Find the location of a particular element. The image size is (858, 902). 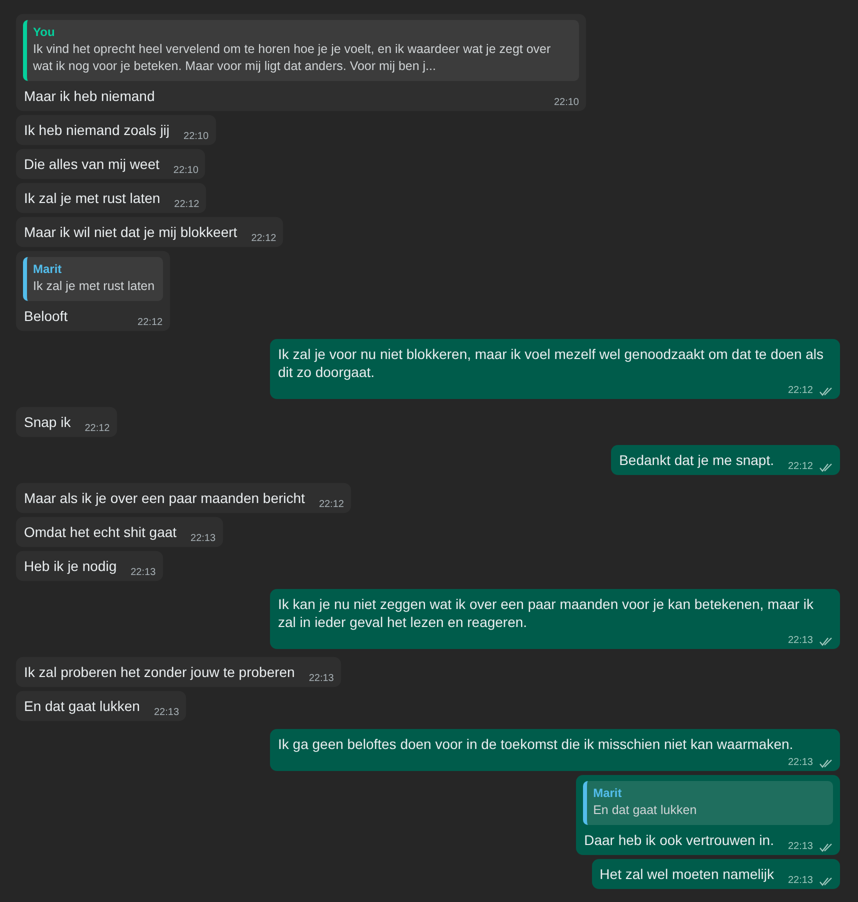

message-text: Snap ik is located at coordinates (47, 422).